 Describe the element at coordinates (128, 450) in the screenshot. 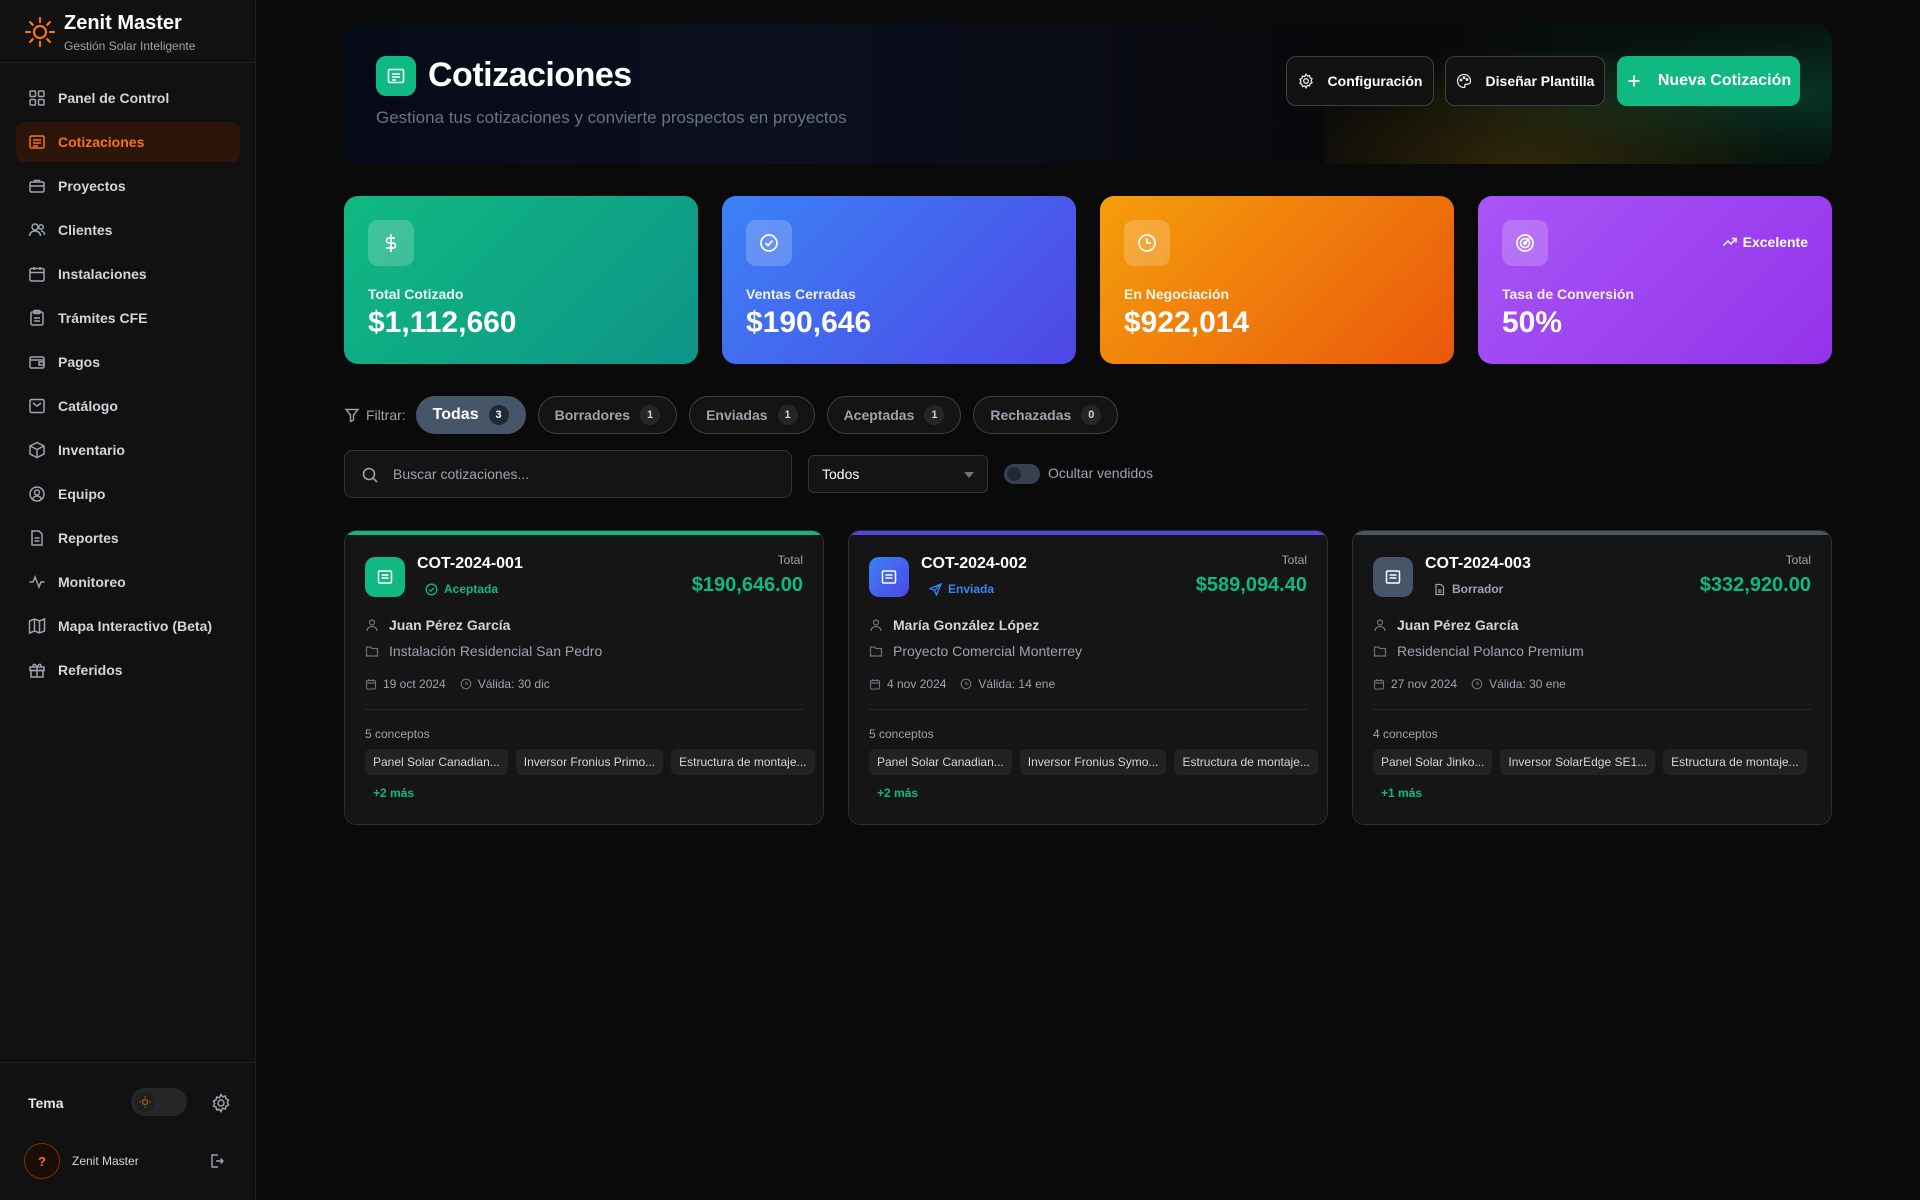

I see `sidebar-item-inventario: Inventario` at that location.